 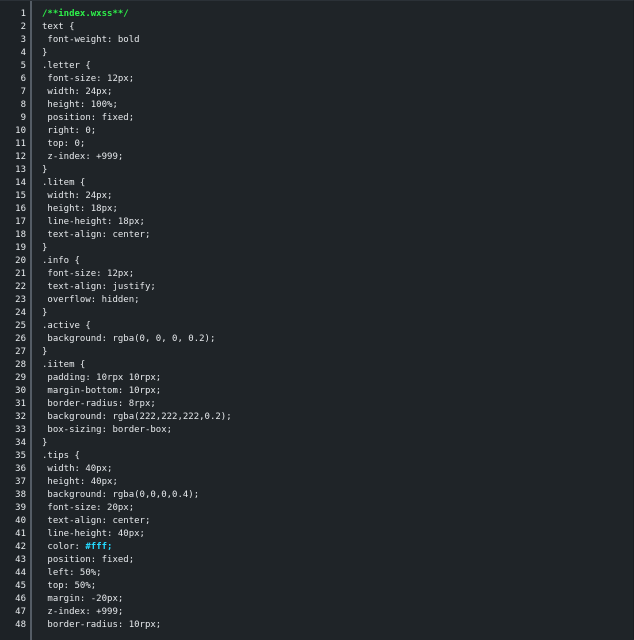 What do you see at coordinates (316, 248) in the screenshot?
I see `code-line: 19}` at bounding box center [316, 248].